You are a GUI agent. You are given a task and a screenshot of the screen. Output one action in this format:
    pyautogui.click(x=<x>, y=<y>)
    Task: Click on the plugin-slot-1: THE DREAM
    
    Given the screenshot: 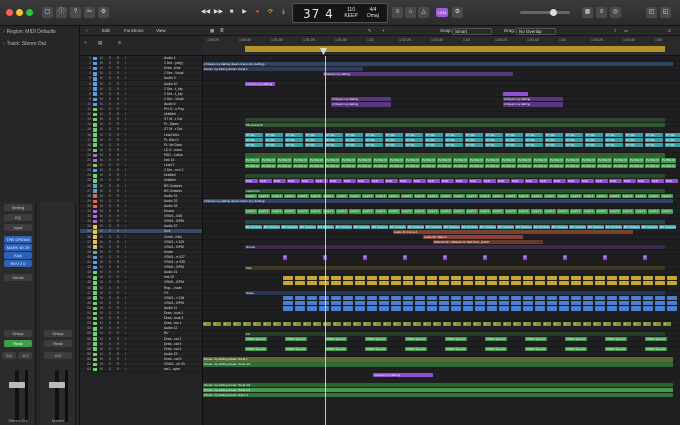 What is the action you would take?
    pyautogui.click(x=18, y=239)
    